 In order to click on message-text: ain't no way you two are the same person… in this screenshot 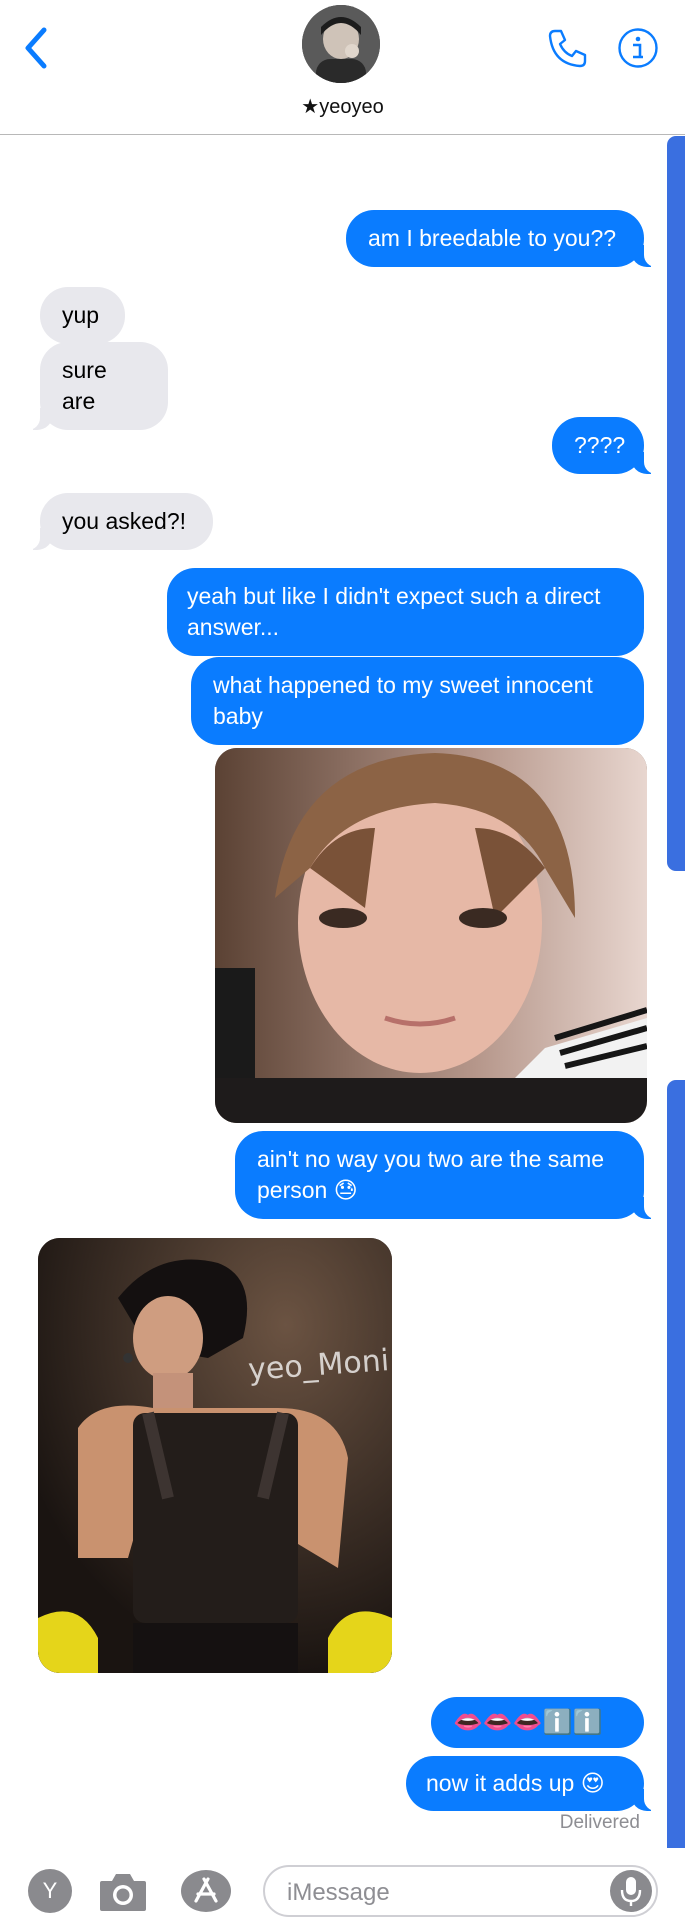, I will do `click(431, 1174)`.